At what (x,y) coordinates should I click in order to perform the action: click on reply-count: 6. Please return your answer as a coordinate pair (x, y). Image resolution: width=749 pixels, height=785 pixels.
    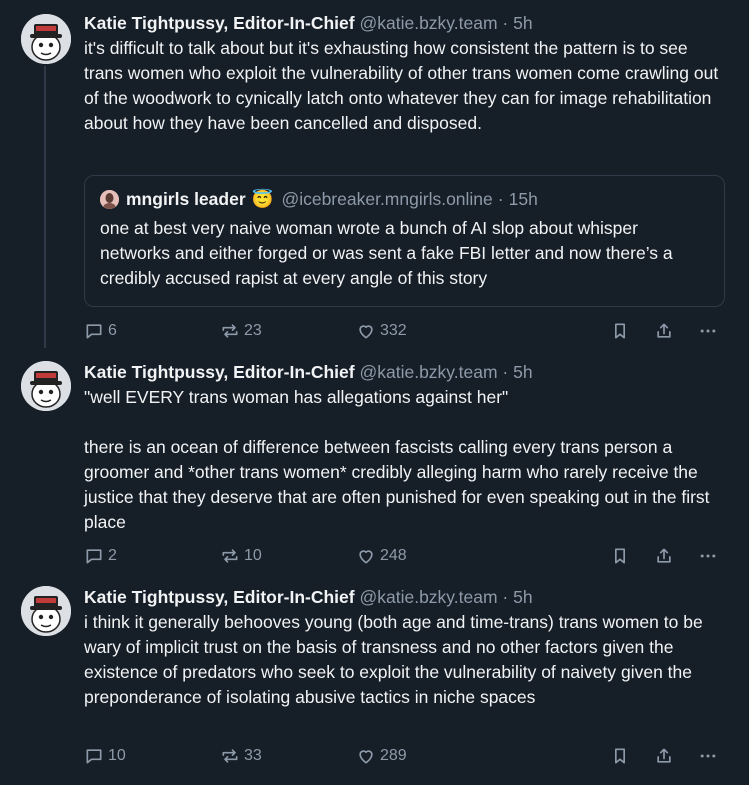
    Looking at the image, I should click on (112, 330).